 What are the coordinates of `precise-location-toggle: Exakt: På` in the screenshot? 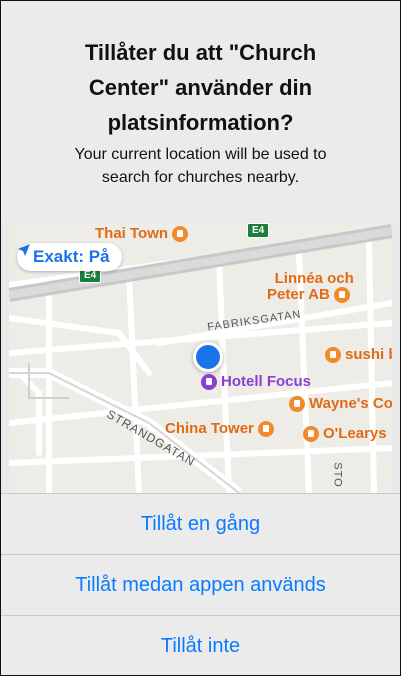 It's located at (69, 257).